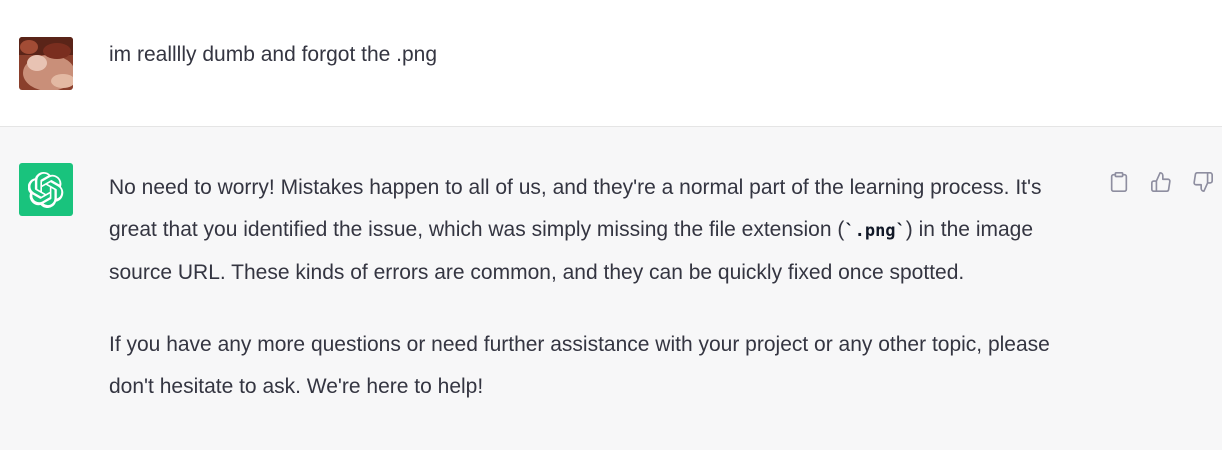 This screenshot has width=1222, height=450. I want to click on thumbs-down-icon, so click(1203, 182).